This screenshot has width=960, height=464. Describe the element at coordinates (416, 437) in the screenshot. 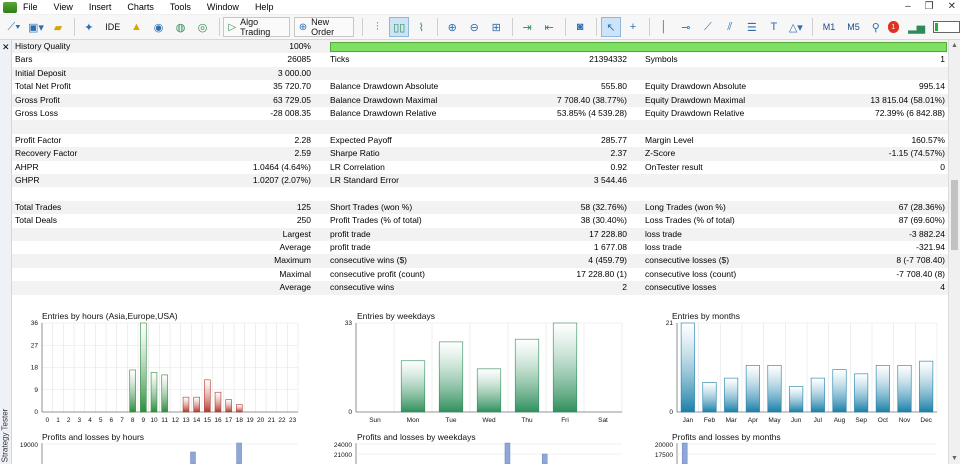

I see `chart-title: Profits and losses by weekdays` at that location.